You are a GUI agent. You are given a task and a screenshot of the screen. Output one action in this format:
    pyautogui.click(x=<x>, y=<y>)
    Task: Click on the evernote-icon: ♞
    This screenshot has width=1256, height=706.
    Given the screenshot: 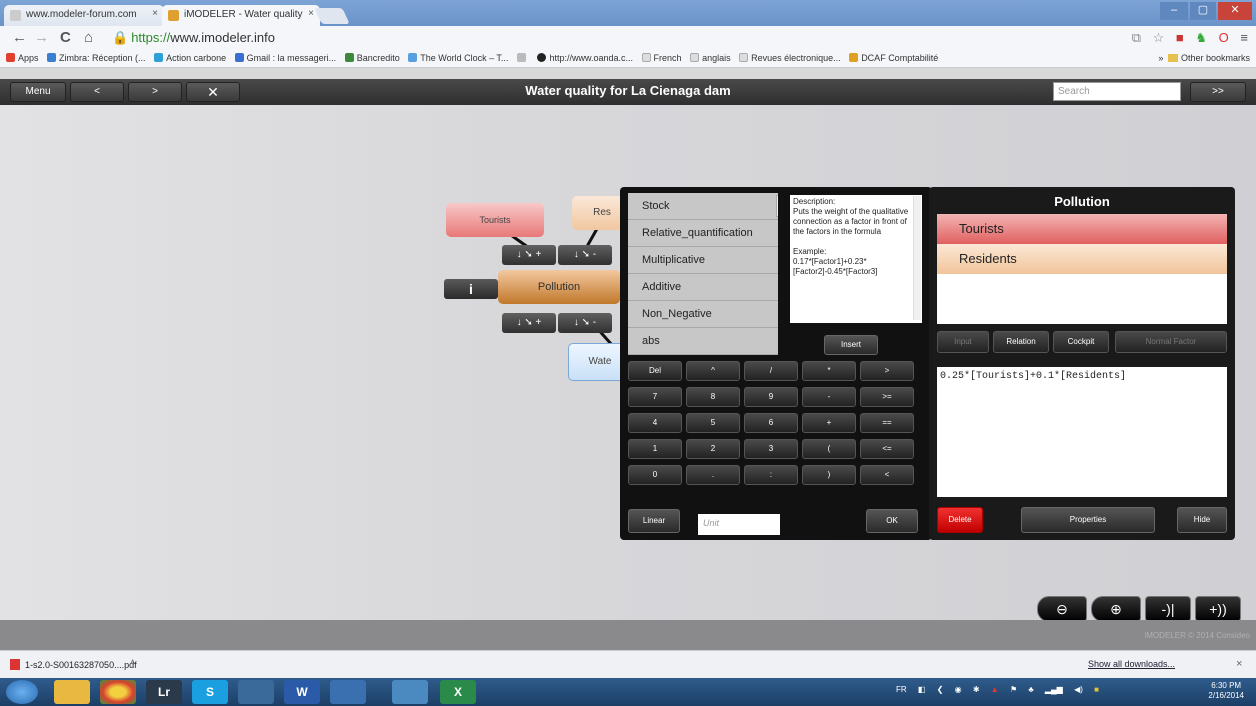 What is the action you would take?
    pyautogui.click(x=1201, y=37)
    